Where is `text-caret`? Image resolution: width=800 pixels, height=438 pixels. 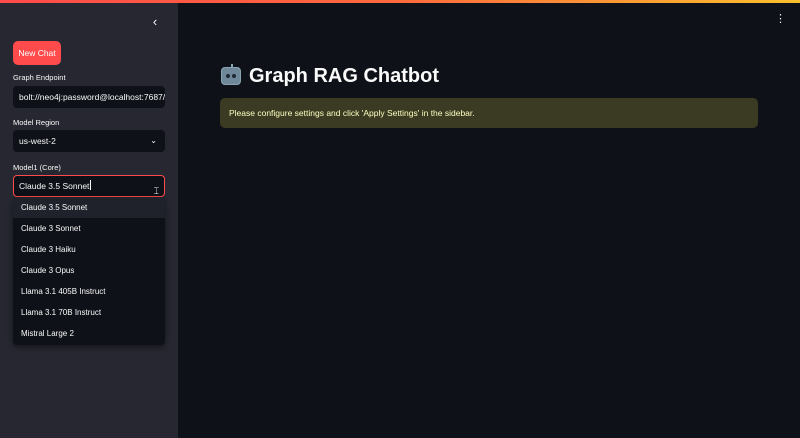
text-caret is located at coordinates (91, 185).